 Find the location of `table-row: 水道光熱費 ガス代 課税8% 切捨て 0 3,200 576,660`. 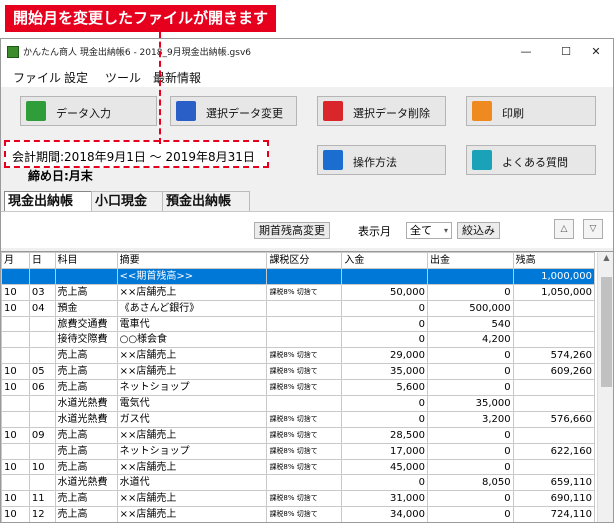

table-row: 水道光熱費 ガス代 課税8% 切捨て 0 3,200 576,660 is located at coordinates (298, 419).